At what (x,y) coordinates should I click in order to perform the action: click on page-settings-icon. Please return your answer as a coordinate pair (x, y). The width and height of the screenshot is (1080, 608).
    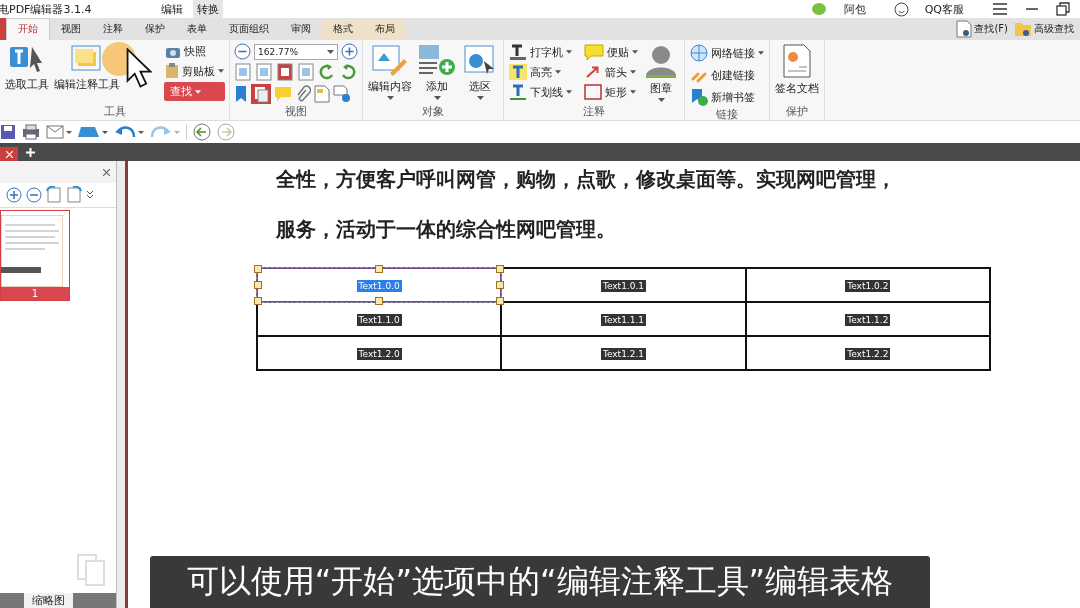
    Looking at the image, I should click on (342, 94).